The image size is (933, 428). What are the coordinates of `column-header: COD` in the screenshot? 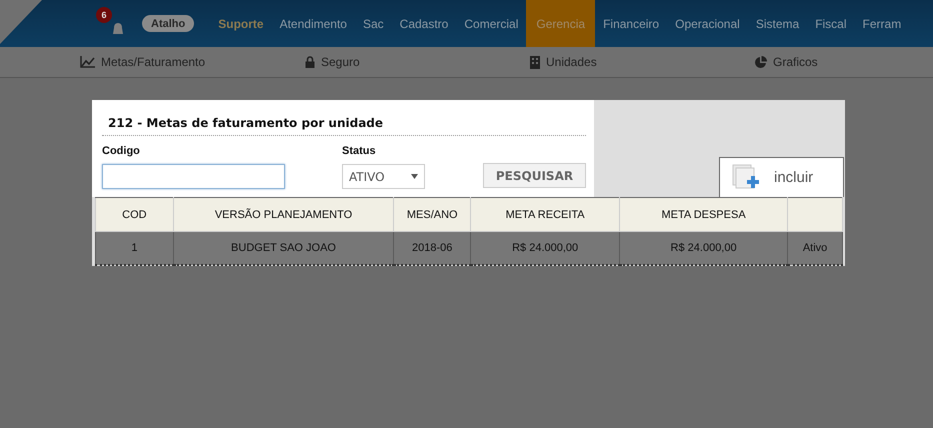 It's located at (135, 215).